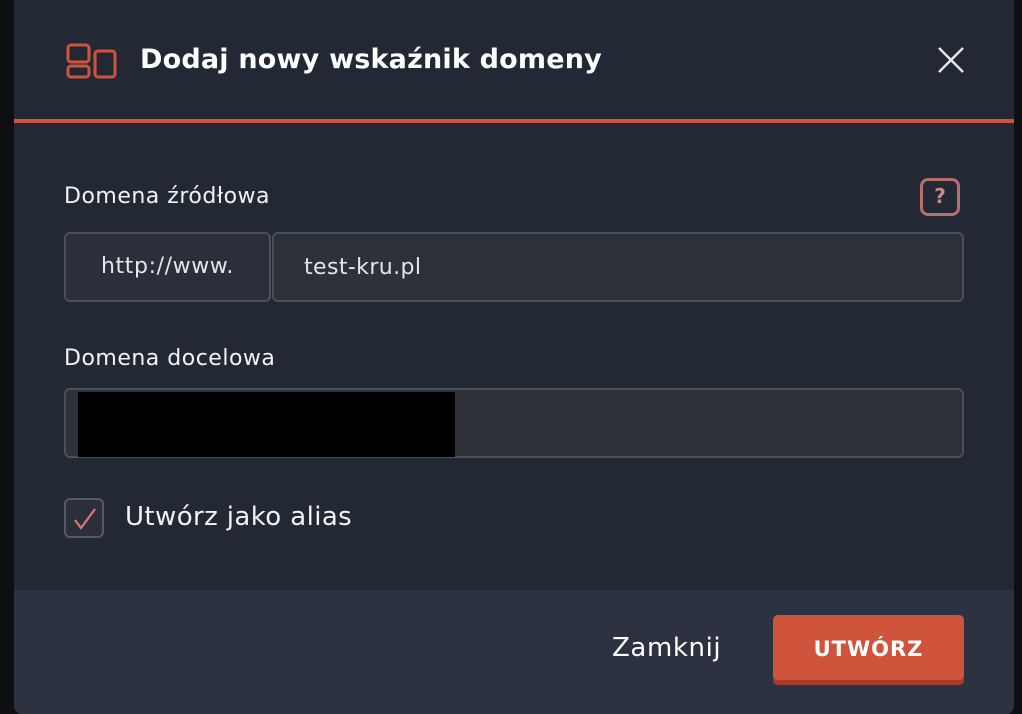 This screenshot has width=1022, height=714. Describe the element at coordinates (371, 59) in the screenshot. I see `dialog-title: Dodaj nowy wskaźnik domeny` at that location.